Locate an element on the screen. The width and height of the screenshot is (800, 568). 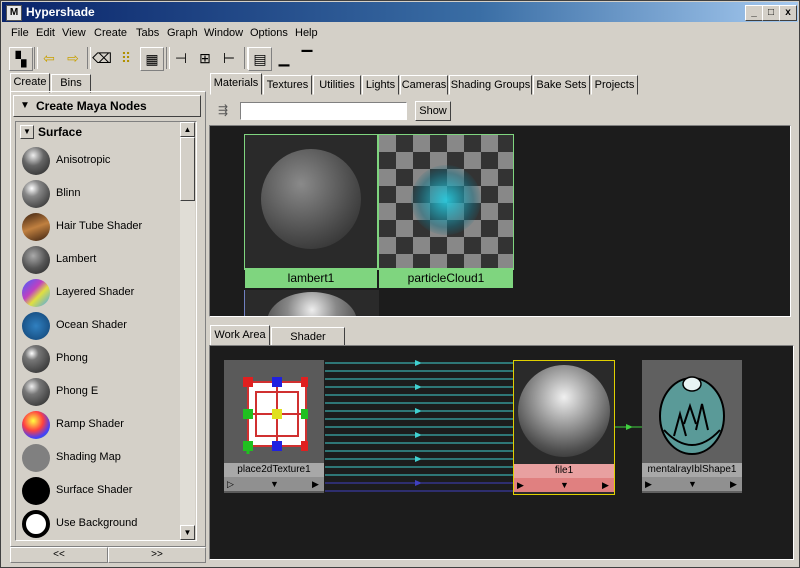
list-item: Ramp Shader is located at coordinates (100, 424).